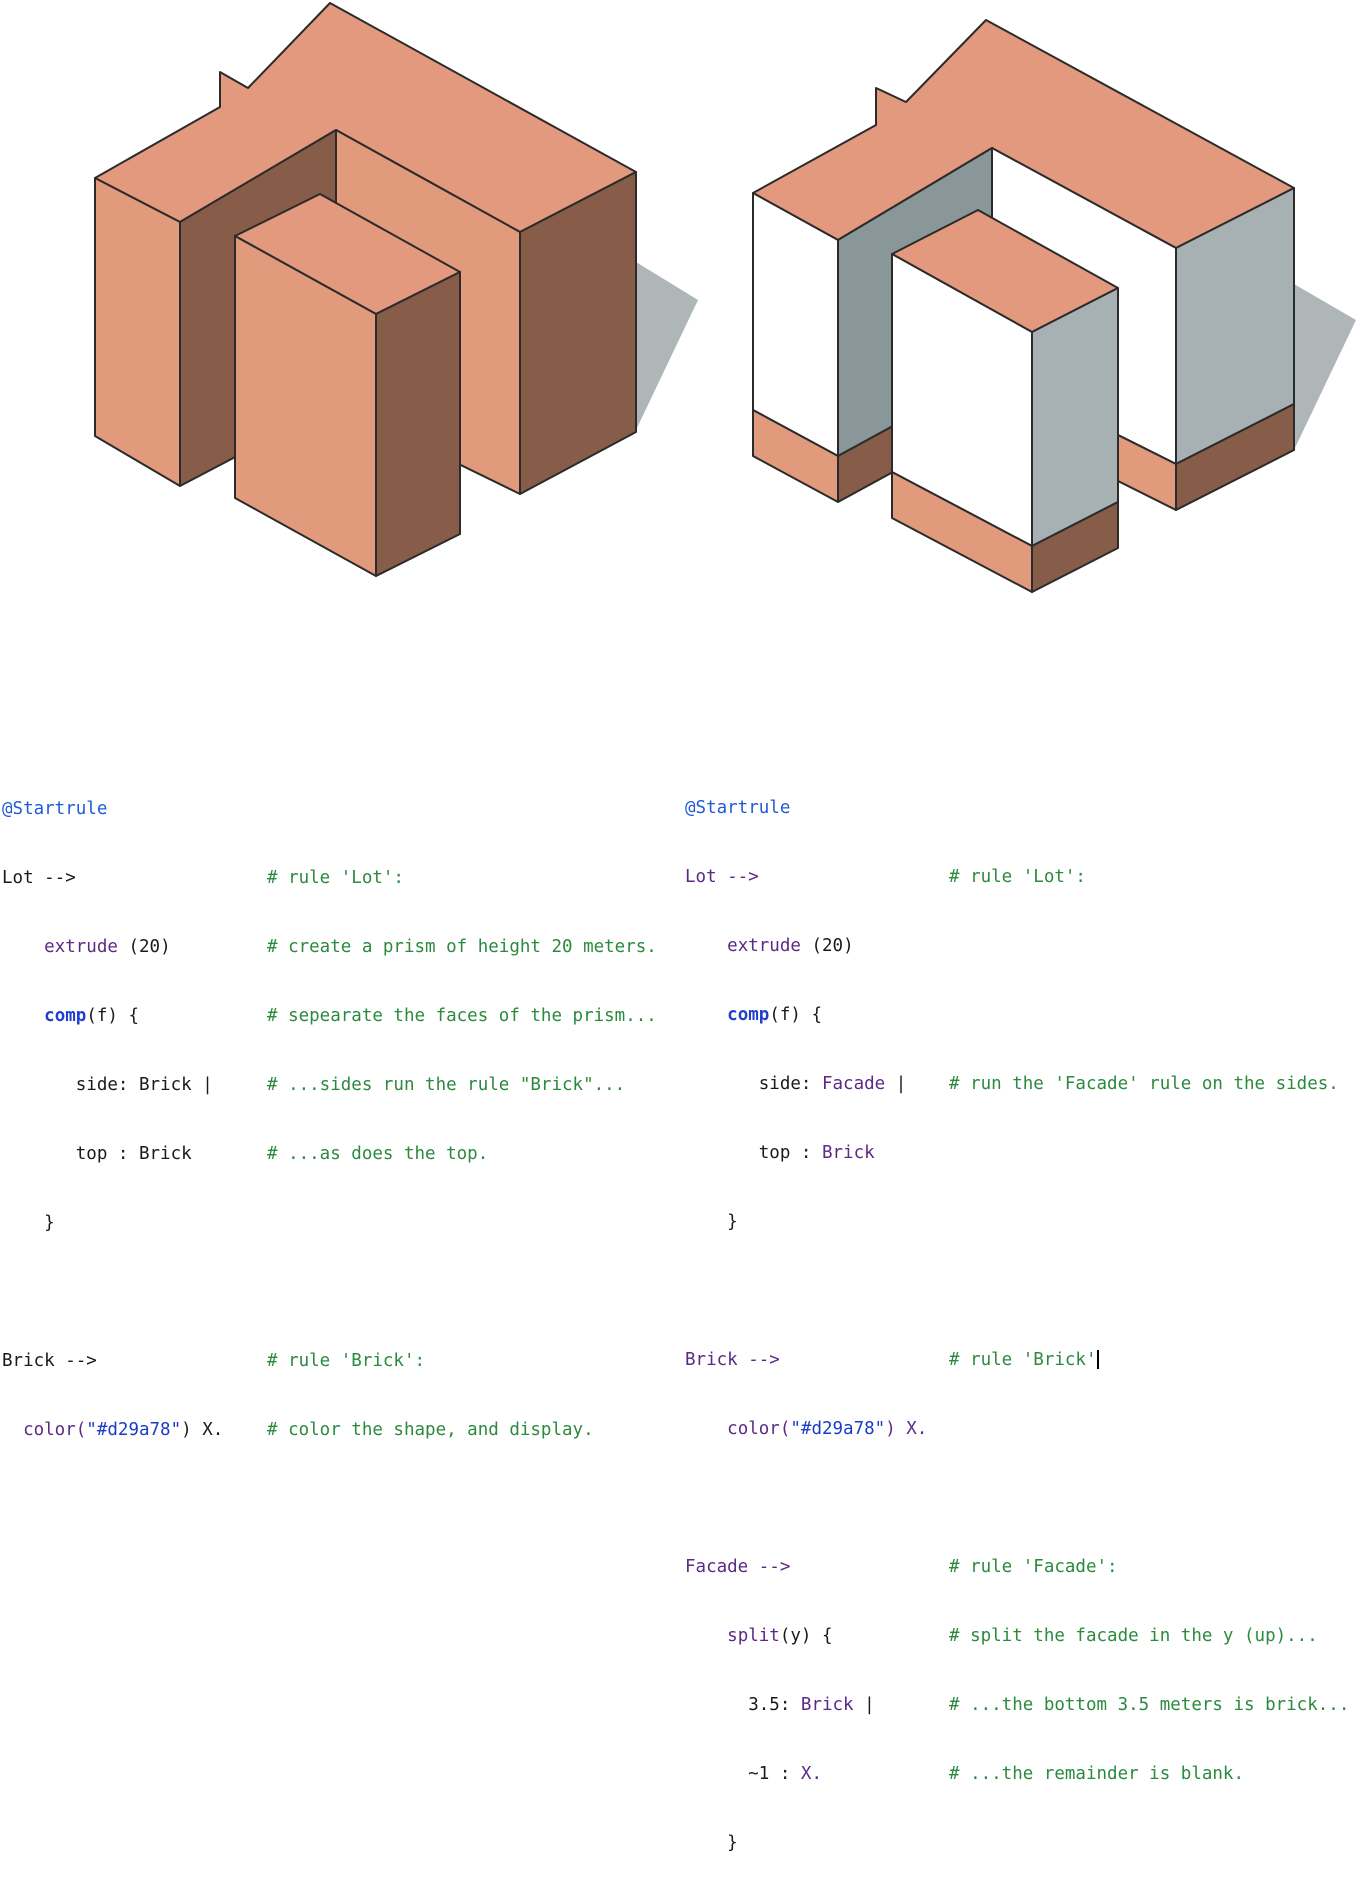 The image size is (1359, 1878). I want to click on split-rest-label: ~1 :, so click(774, 1774).